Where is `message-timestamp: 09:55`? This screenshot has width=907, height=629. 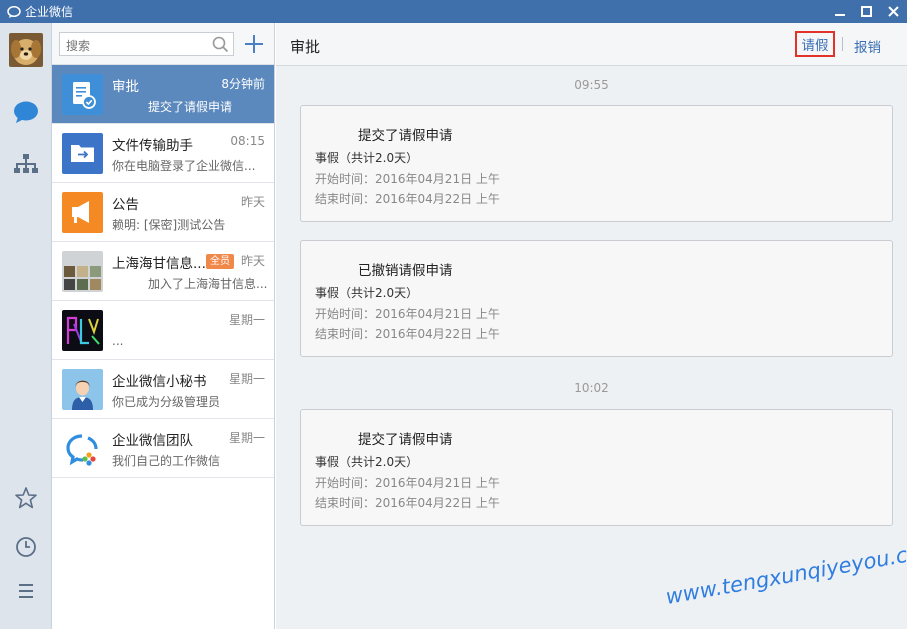 message-timestamp: 09:55 is located at coordinates (591, 85).